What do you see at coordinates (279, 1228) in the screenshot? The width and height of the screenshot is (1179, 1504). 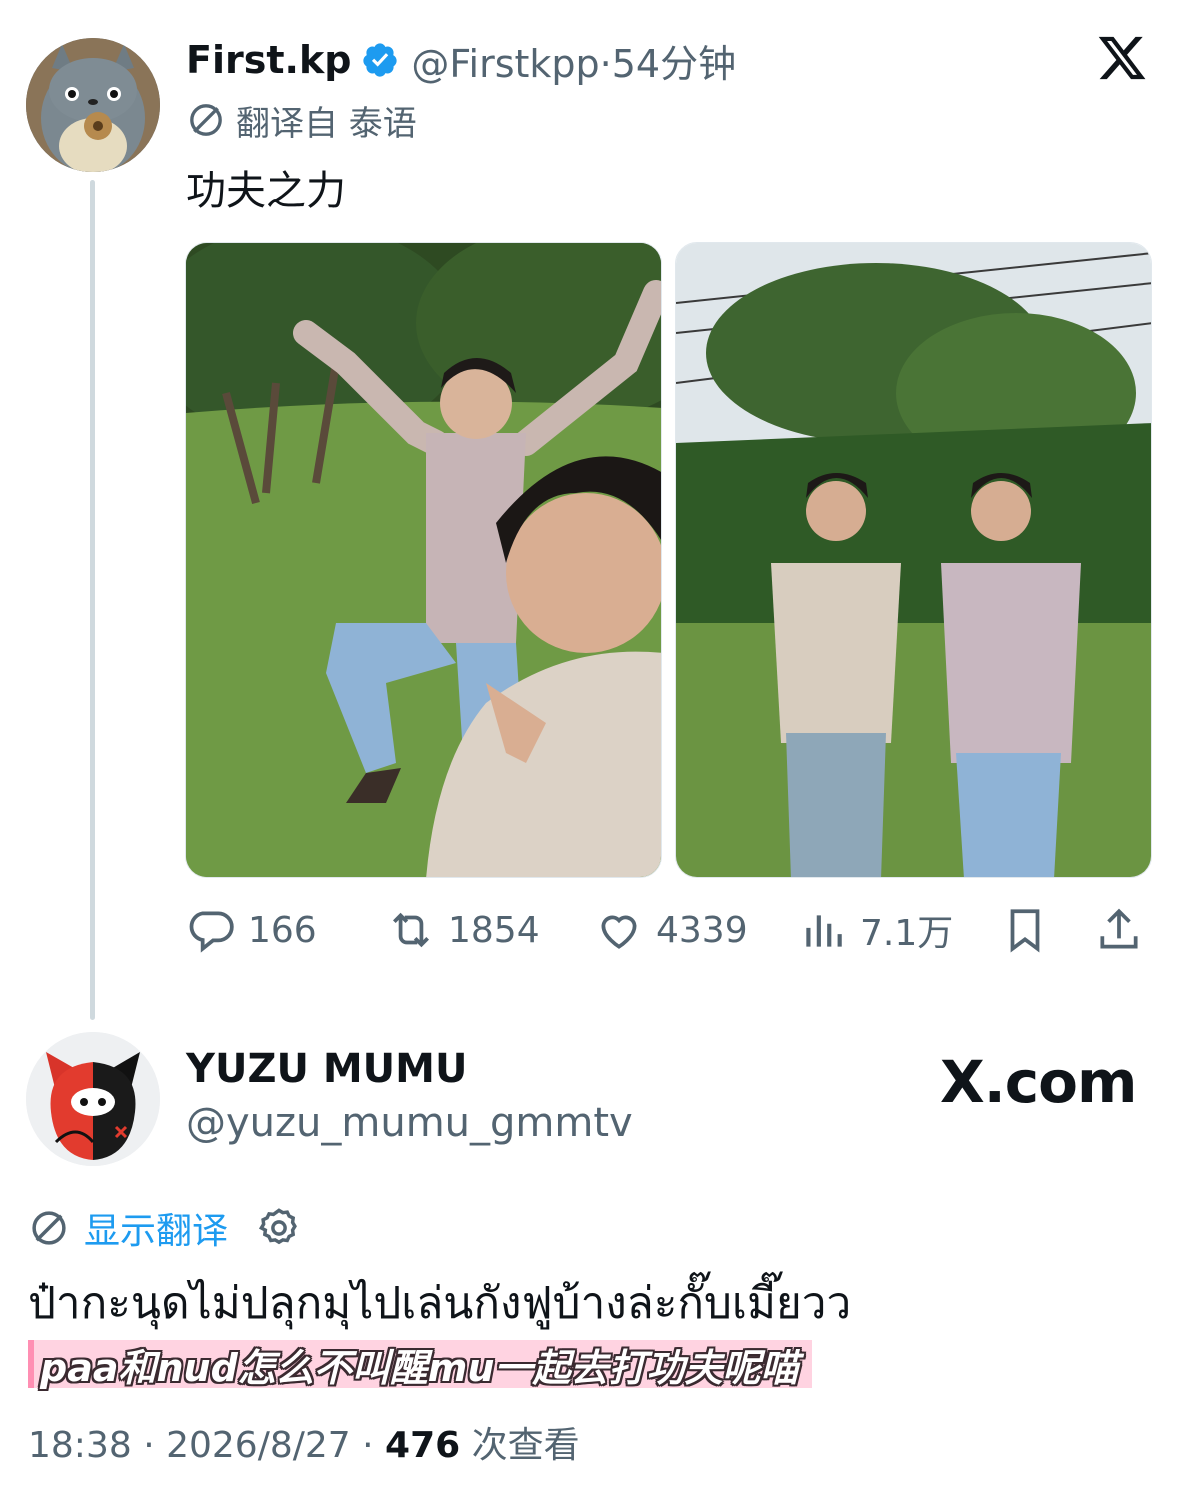 I see `gear-icon` at bounding box center [279, 1228].